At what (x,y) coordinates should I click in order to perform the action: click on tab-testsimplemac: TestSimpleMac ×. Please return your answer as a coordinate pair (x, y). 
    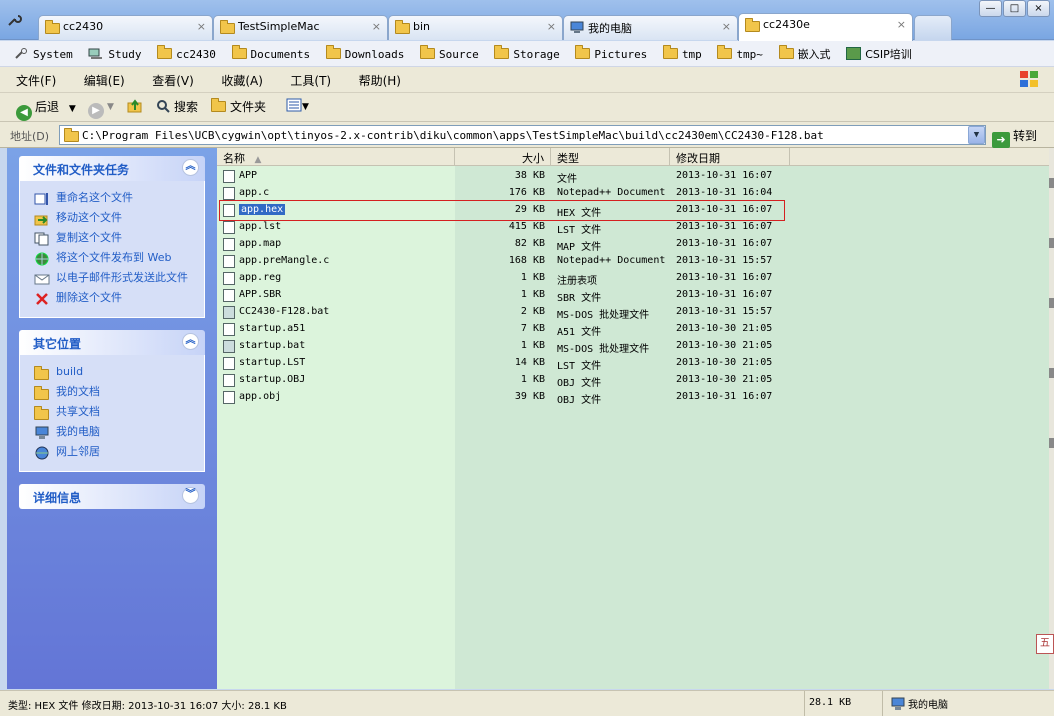
    Looking at the image, I should click on (300, 27).